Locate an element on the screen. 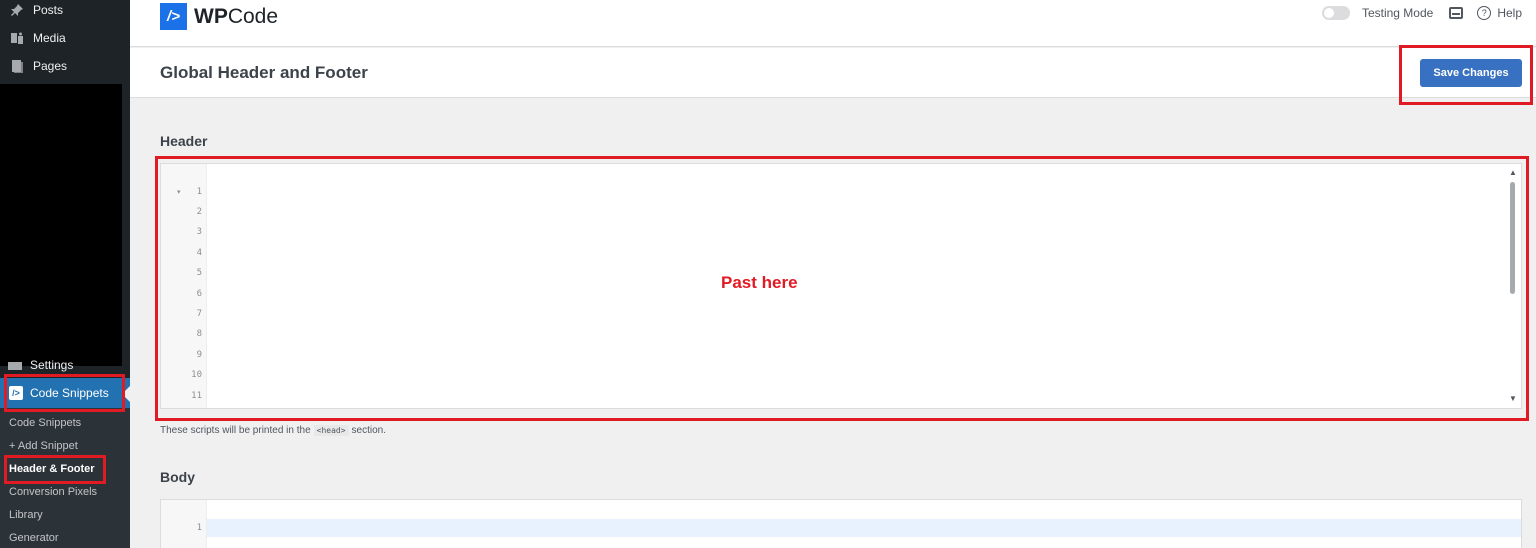 The image size is (1536, 548). sidebar-item-label: Pages is located at coordinates (50, 66).